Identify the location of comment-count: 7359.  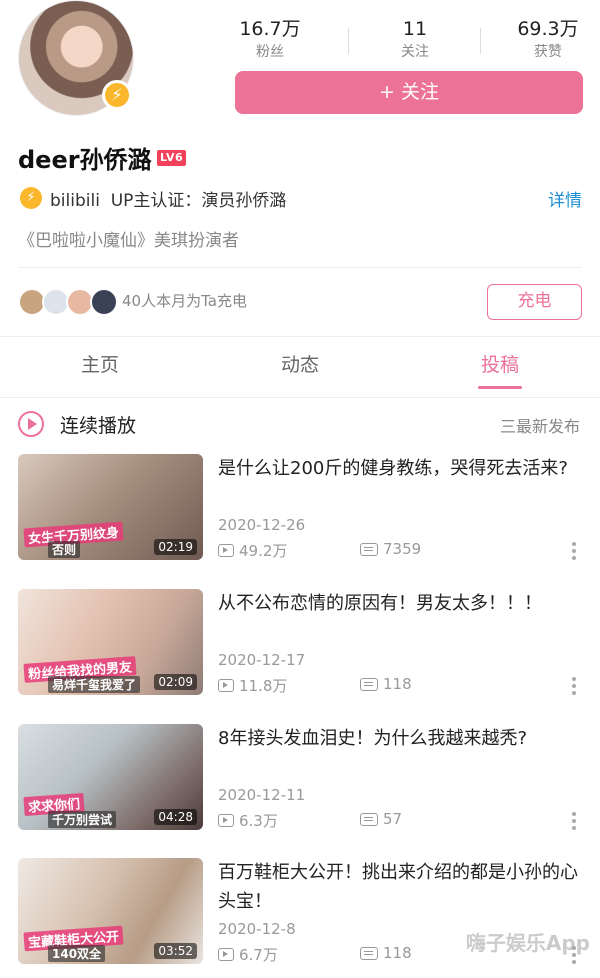
(390, 549).